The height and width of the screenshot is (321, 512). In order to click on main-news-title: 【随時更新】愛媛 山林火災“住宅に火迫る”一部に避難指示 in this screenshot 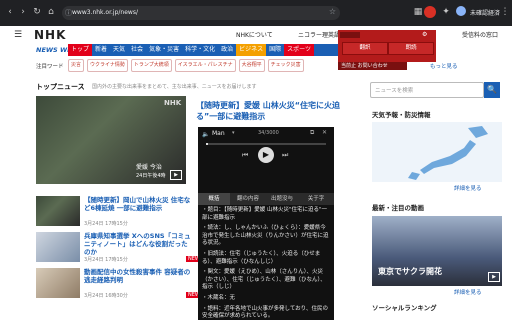, I will do `click(270, 111)`.